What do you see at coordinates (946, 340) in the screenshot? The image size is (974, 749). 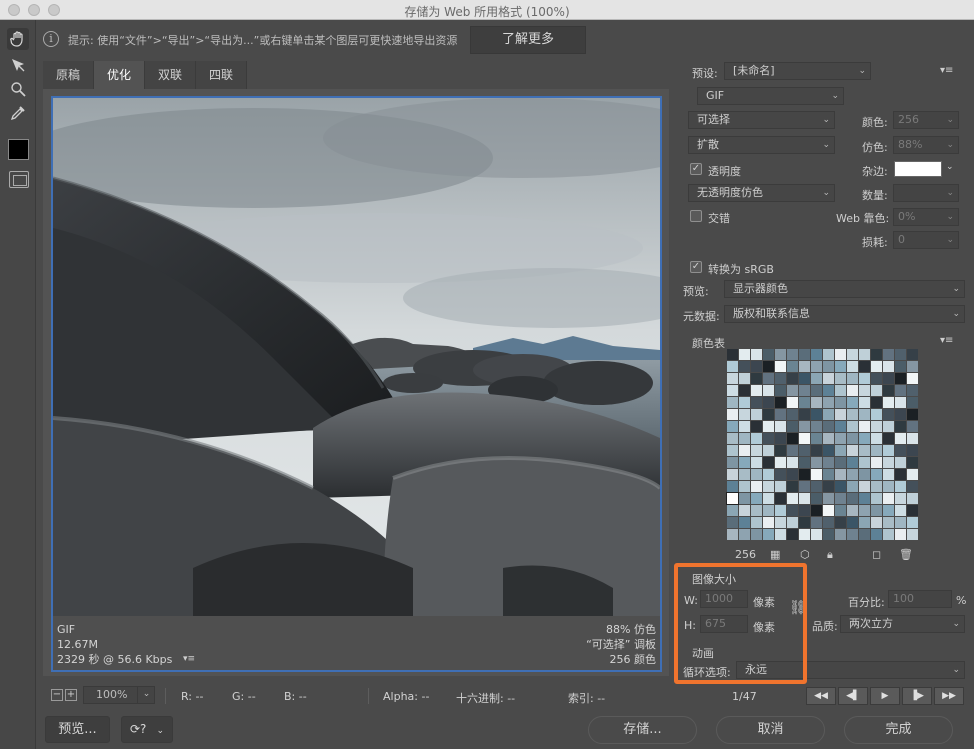 I see `color-table-menu-icon: ▾≡` at bounding box center [946, 340].